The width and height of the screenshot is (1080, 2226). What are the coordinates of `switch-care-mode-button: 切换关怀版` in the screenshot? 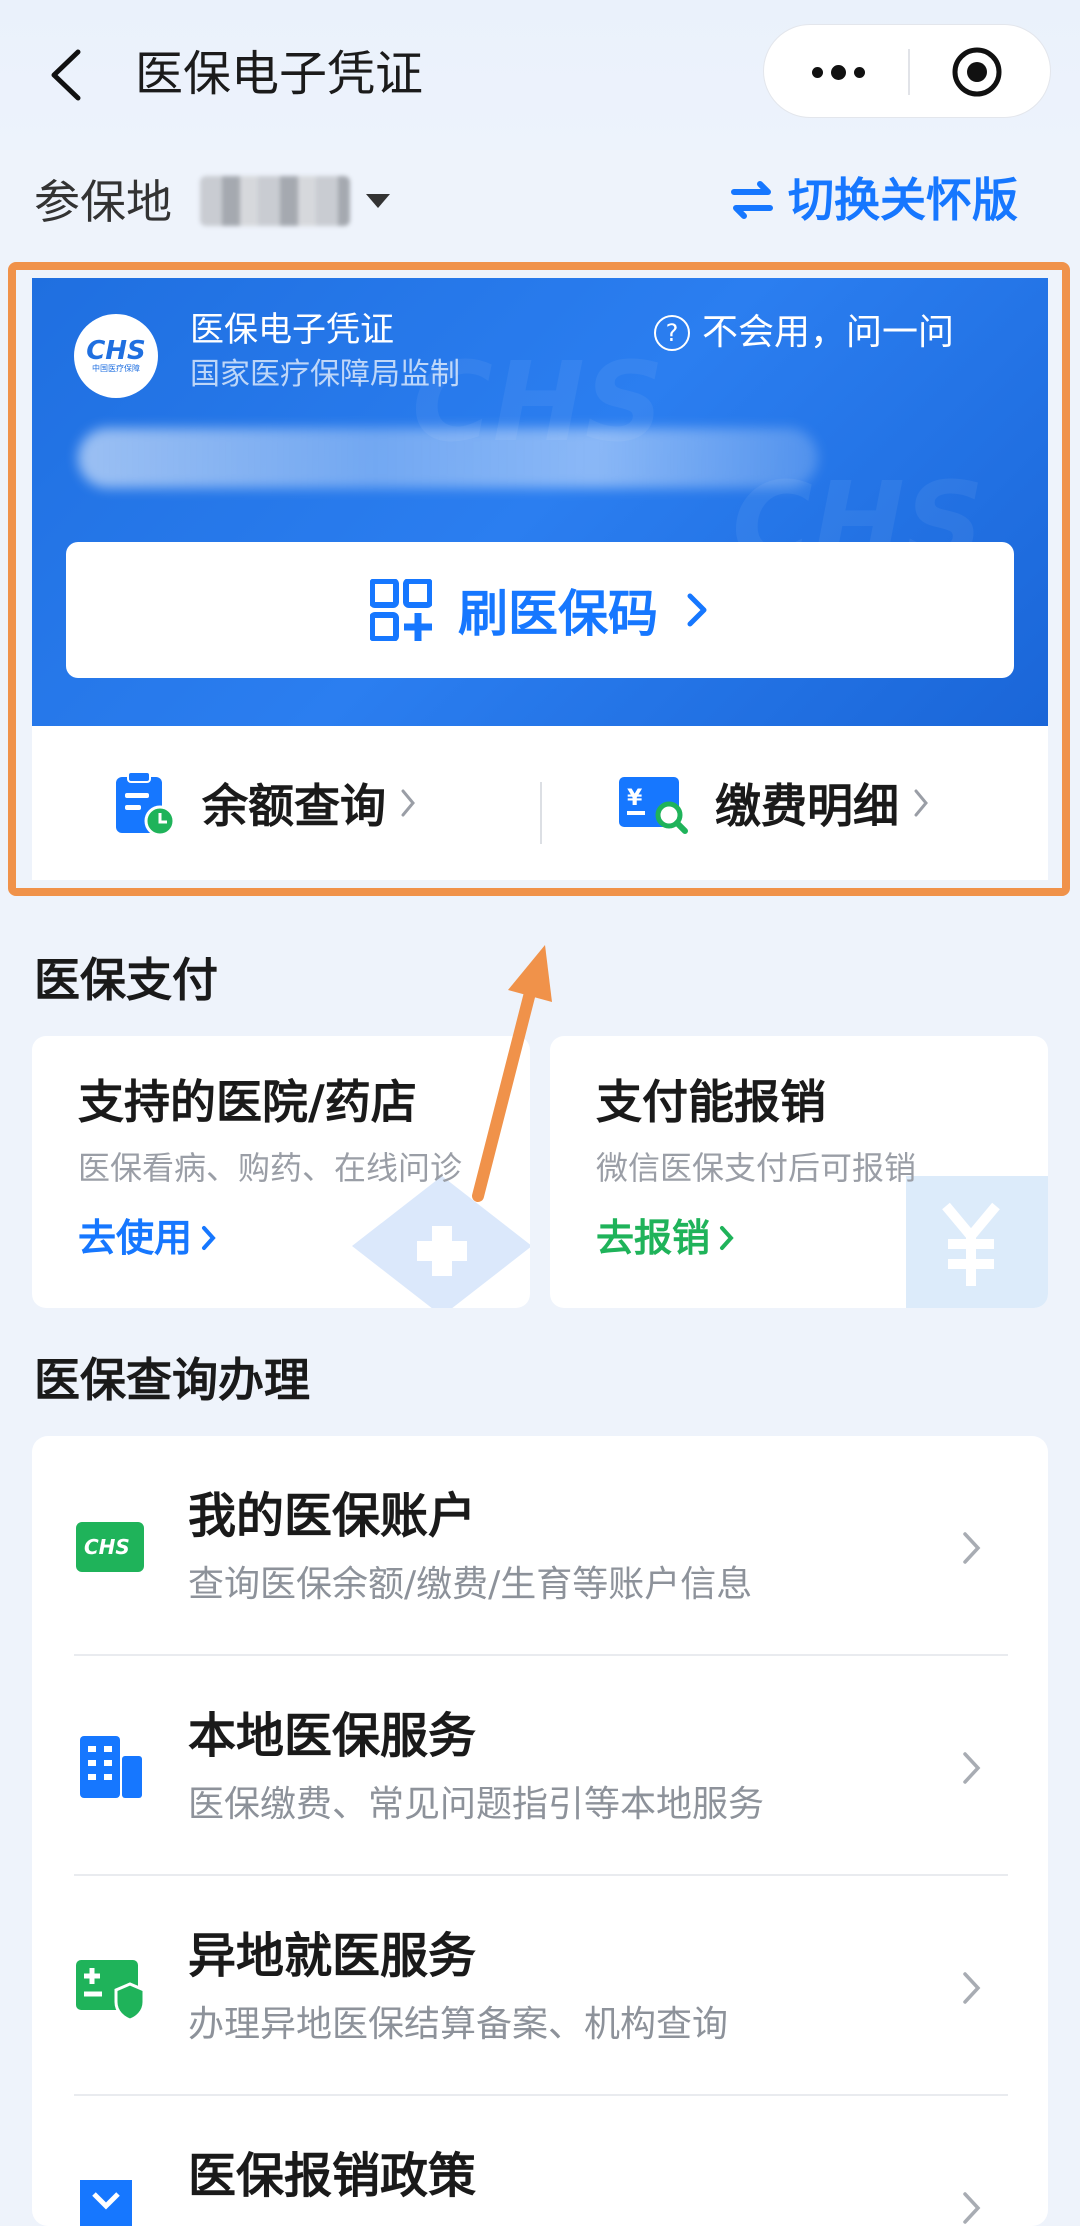 It's located at (872, 200).